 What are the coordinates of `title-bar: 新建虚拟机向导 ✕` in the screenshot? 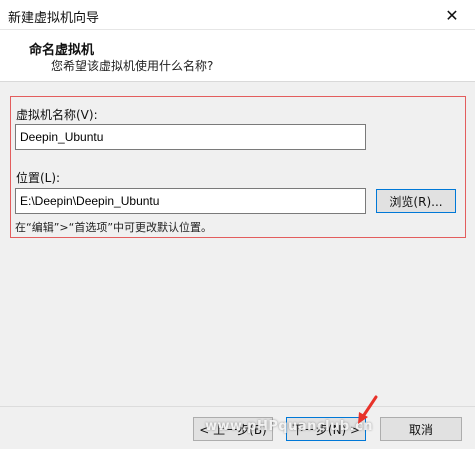 It's located at (237, 15).